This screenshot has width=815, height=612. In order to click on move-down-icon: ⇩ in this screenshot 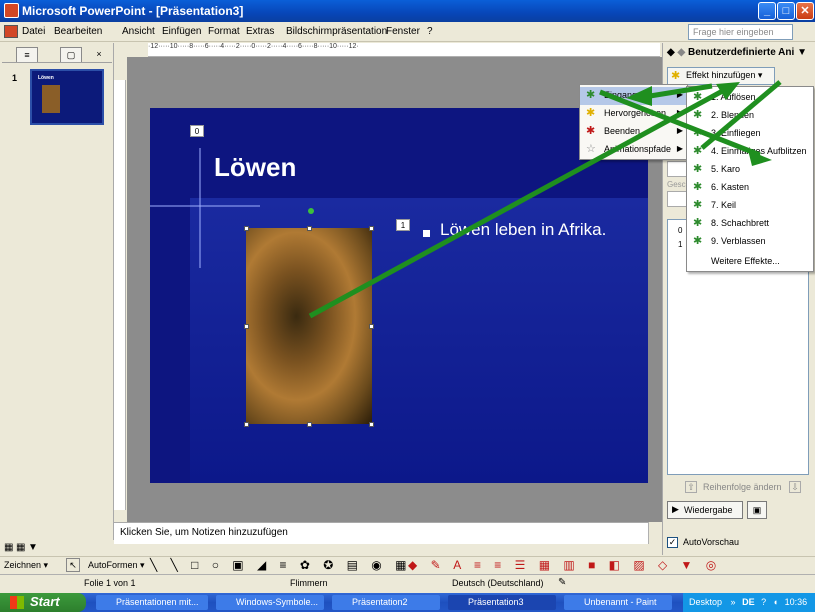, I will do `click(795, 487)`.